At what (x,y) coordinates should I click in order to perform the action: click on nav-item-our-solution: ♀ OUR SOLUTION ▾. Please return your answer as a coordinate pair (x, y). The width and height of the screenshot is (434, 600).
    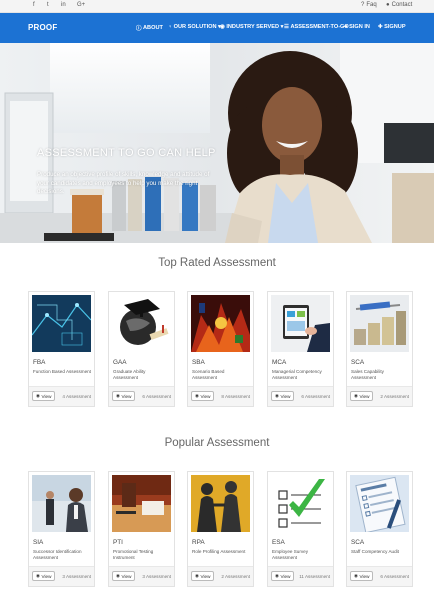
    Looking at the image, I should click on (194, 27).